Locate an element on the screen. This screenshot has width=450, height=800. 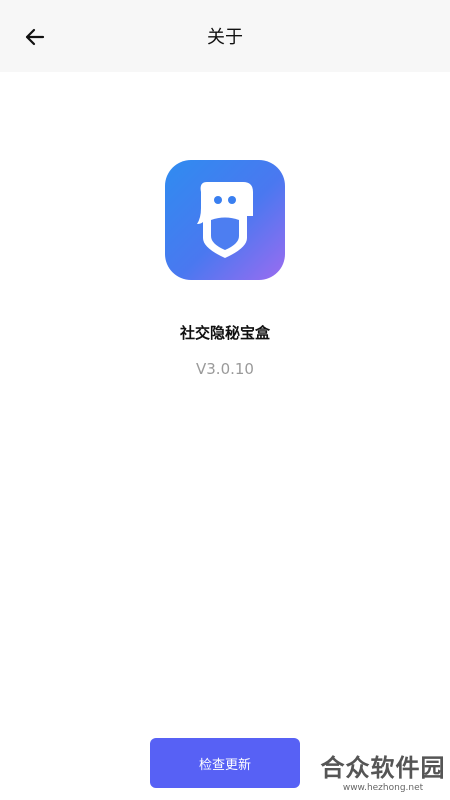
page-title: 关于 is located at coordinates (225, 37).